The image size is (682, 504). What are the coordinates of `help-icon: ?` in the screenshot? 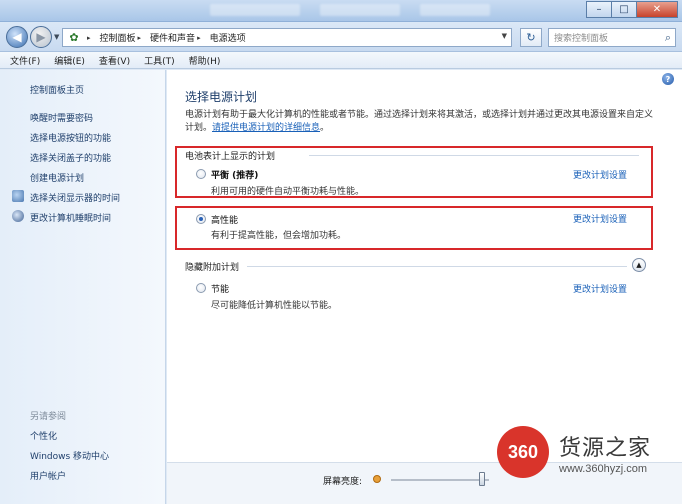 It's located at (668, 79).